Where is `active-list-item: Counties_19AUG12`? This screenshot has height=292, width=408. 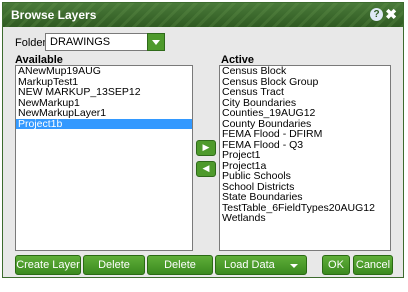
active-list-item: Counties_19AUG12 is located at coordinates (305, 113).